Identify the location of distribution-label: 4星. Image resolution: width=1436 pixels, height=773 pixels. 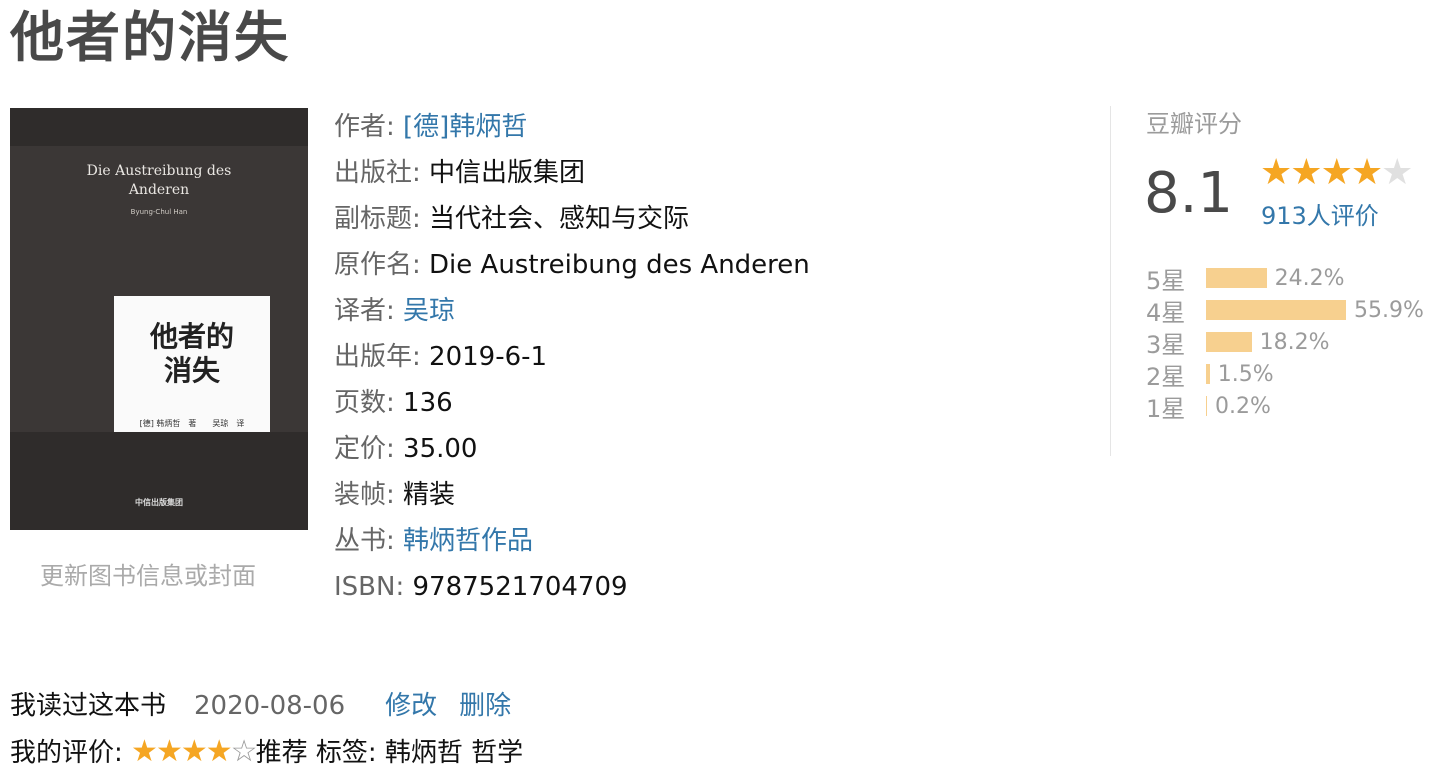
(1166, 312).